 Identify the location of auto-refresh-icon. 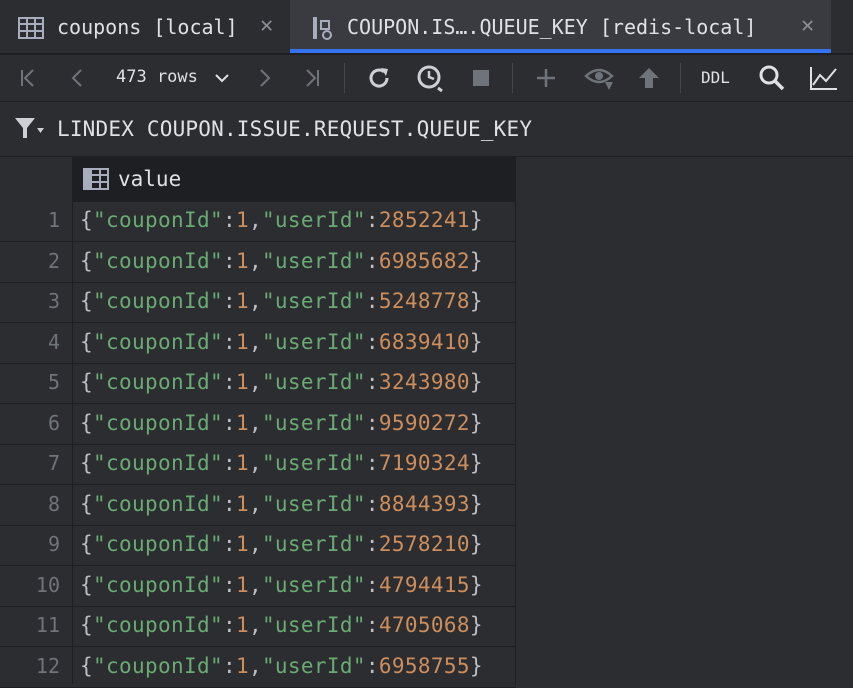
(430, 78).